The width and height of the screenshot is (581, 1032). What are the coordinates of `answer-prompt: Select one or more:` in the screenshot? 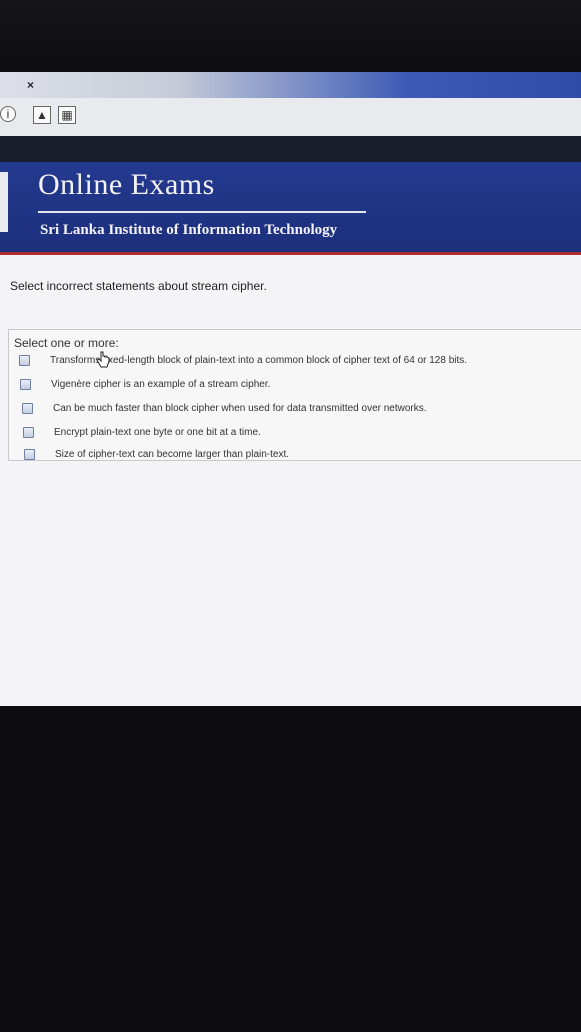 It's located at (66, 343).